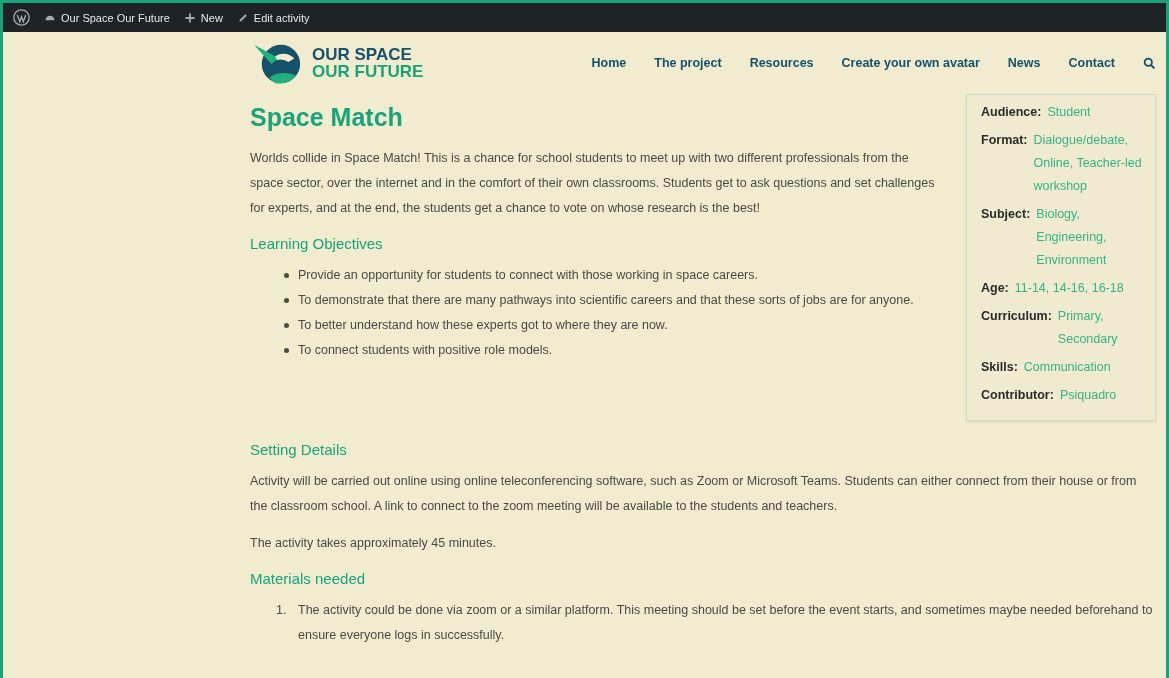  I want to click on wordpress-logo-icon, so click(21, 17).